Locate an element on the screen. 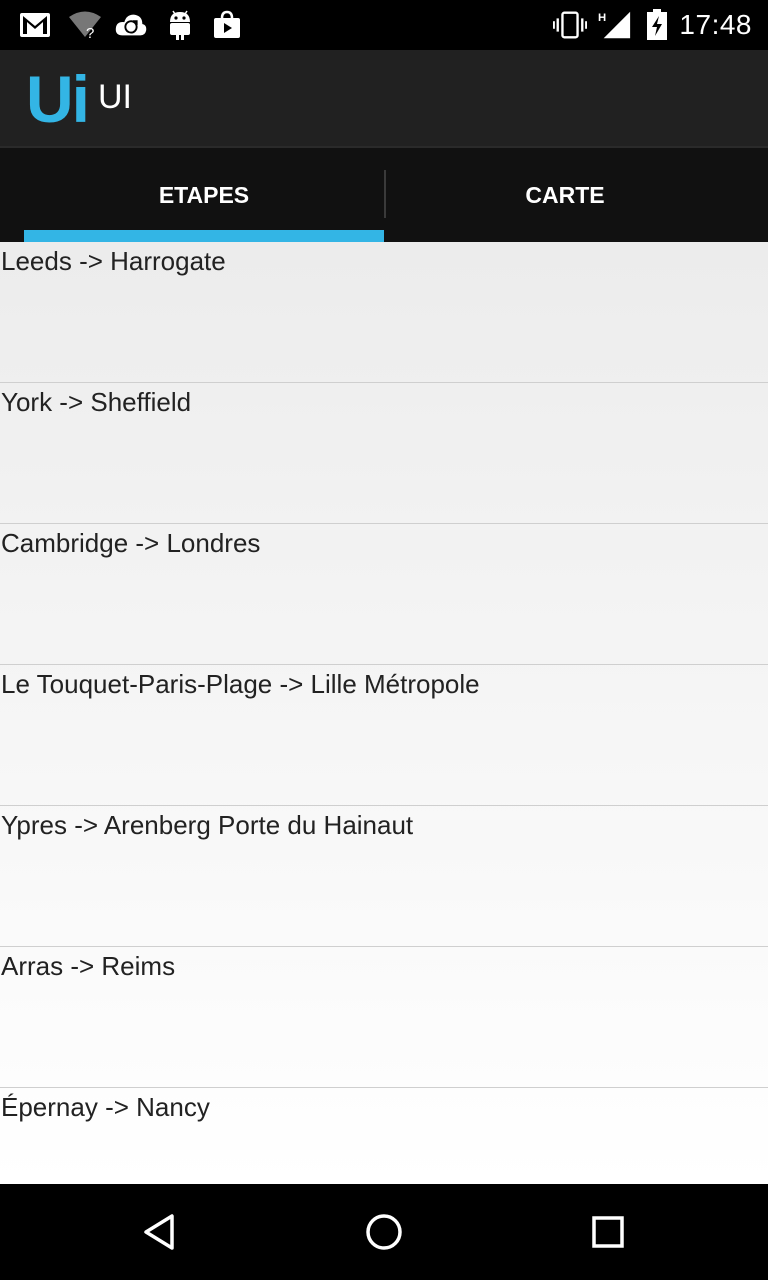 This screenshot has width=768, height=1280. home-icon is located at coordinates (384, 1232).